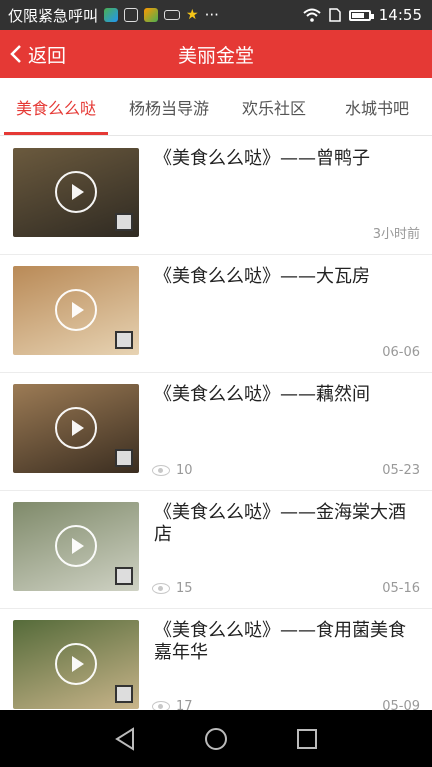 This screenshot has height=767, width=432. I want to click on status-right: 14:55, so click(362, 15).